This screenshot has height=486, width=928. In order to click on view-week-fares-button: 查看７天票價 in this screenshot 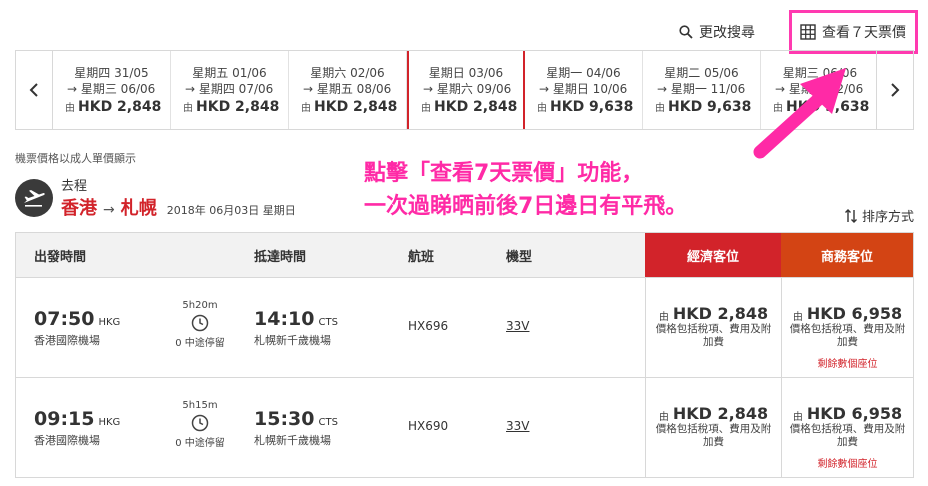, I will do `click(853, 32)`.